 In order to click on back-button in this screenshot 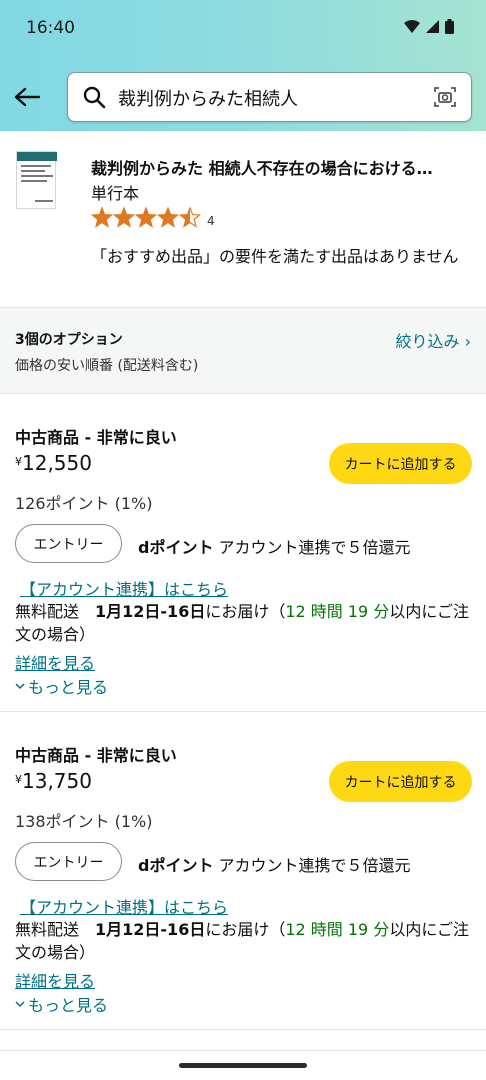, I will do `click(27, 97)`.